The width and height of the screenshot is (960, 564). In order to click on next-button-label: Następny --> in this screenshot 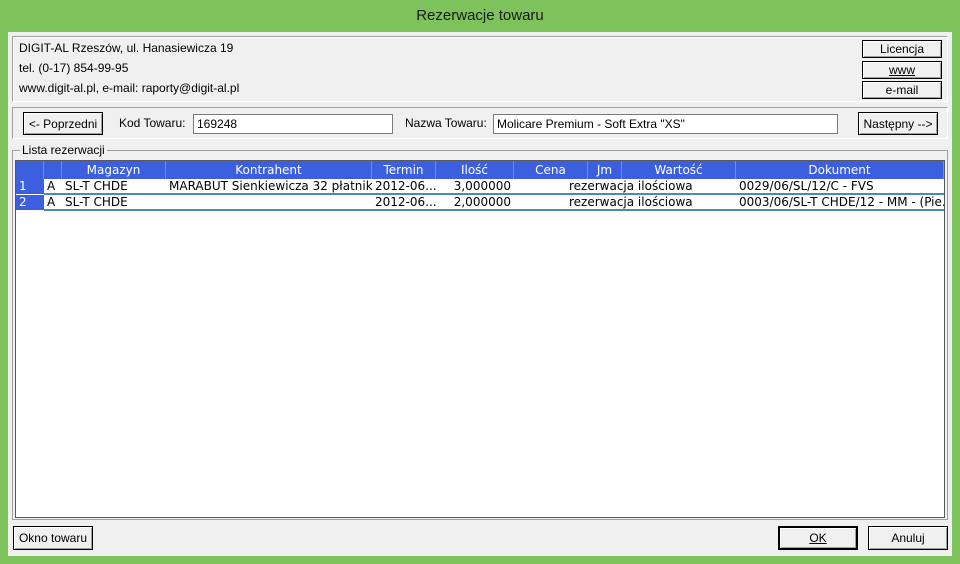, I will do `click(898, 123)`.